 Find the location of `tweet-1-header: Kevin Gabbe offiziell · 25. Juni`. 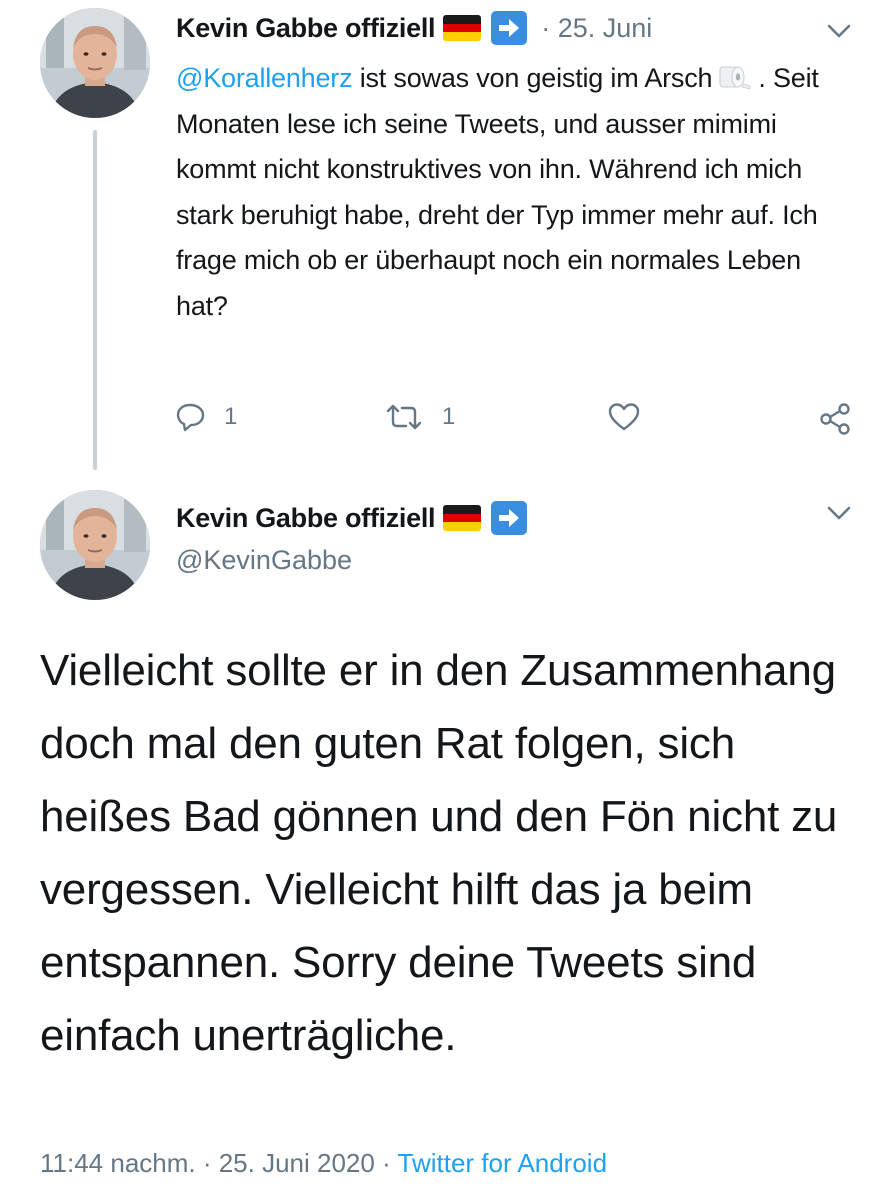

tweet-1-header: Kevin Gabbe offiziell · 25. Juni is located at coordinates (414, 28).